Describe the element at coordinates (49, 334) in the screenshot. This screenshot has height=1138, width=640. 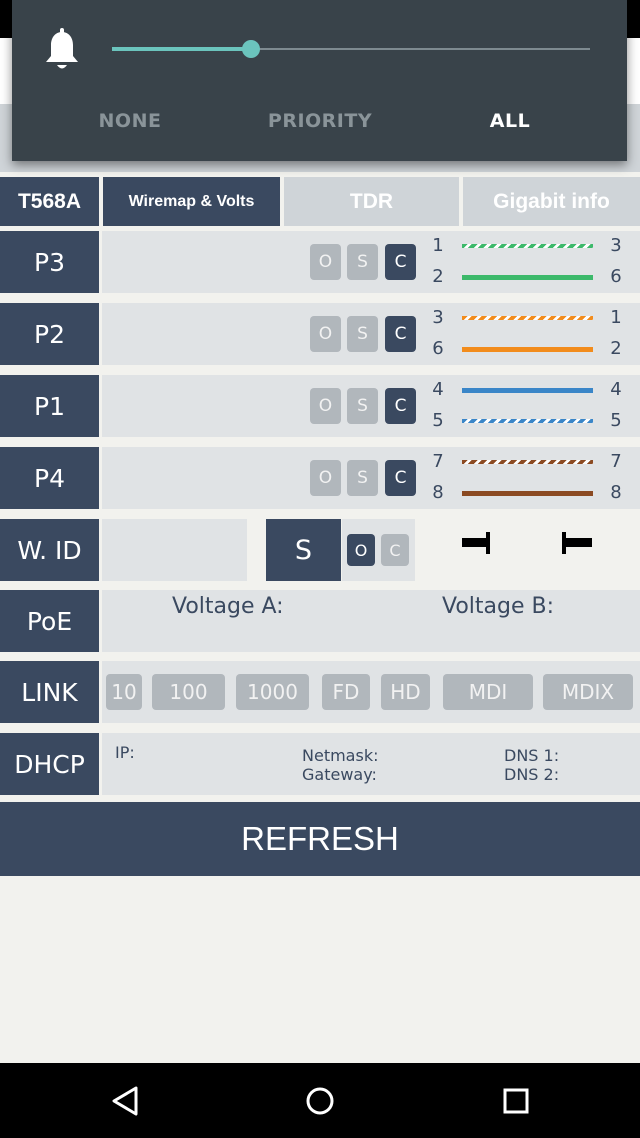
I see `pair-label: P2` at that location.